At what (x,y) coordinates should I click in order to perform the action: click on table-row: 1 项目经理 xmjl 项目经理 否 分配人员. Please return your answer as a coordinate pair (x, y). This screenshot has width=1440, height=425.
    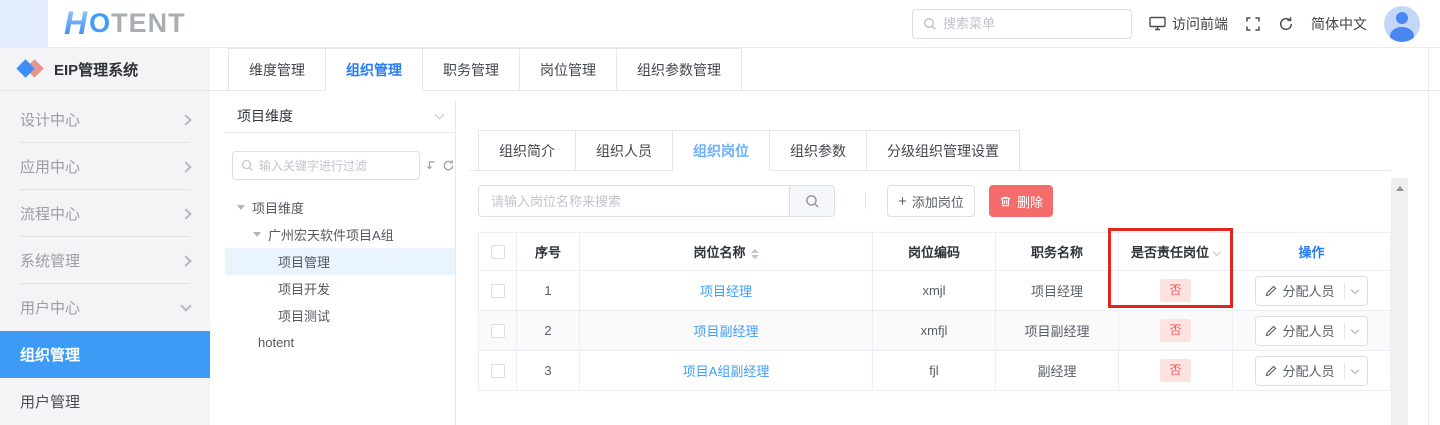
    Looking at the image, I should click on (934, 290).